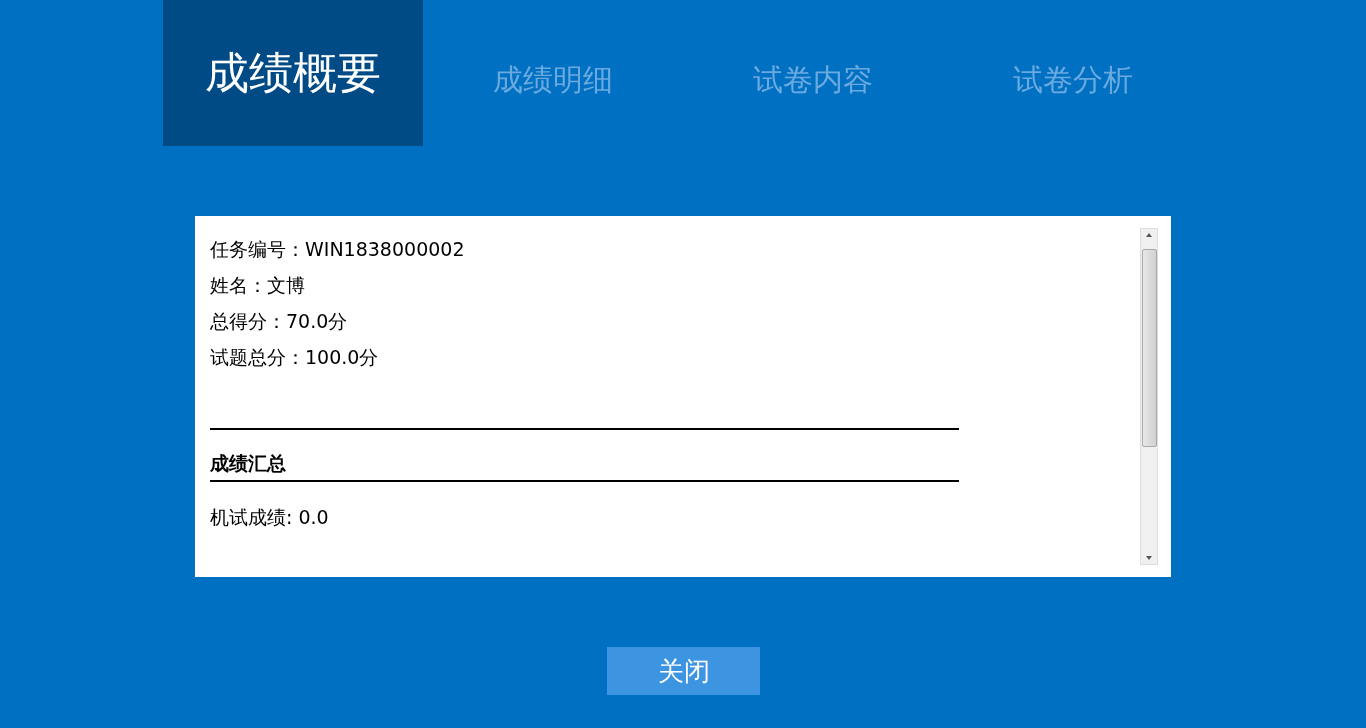  I want to click on section-title: 成绩汇总, so click(248, 463).